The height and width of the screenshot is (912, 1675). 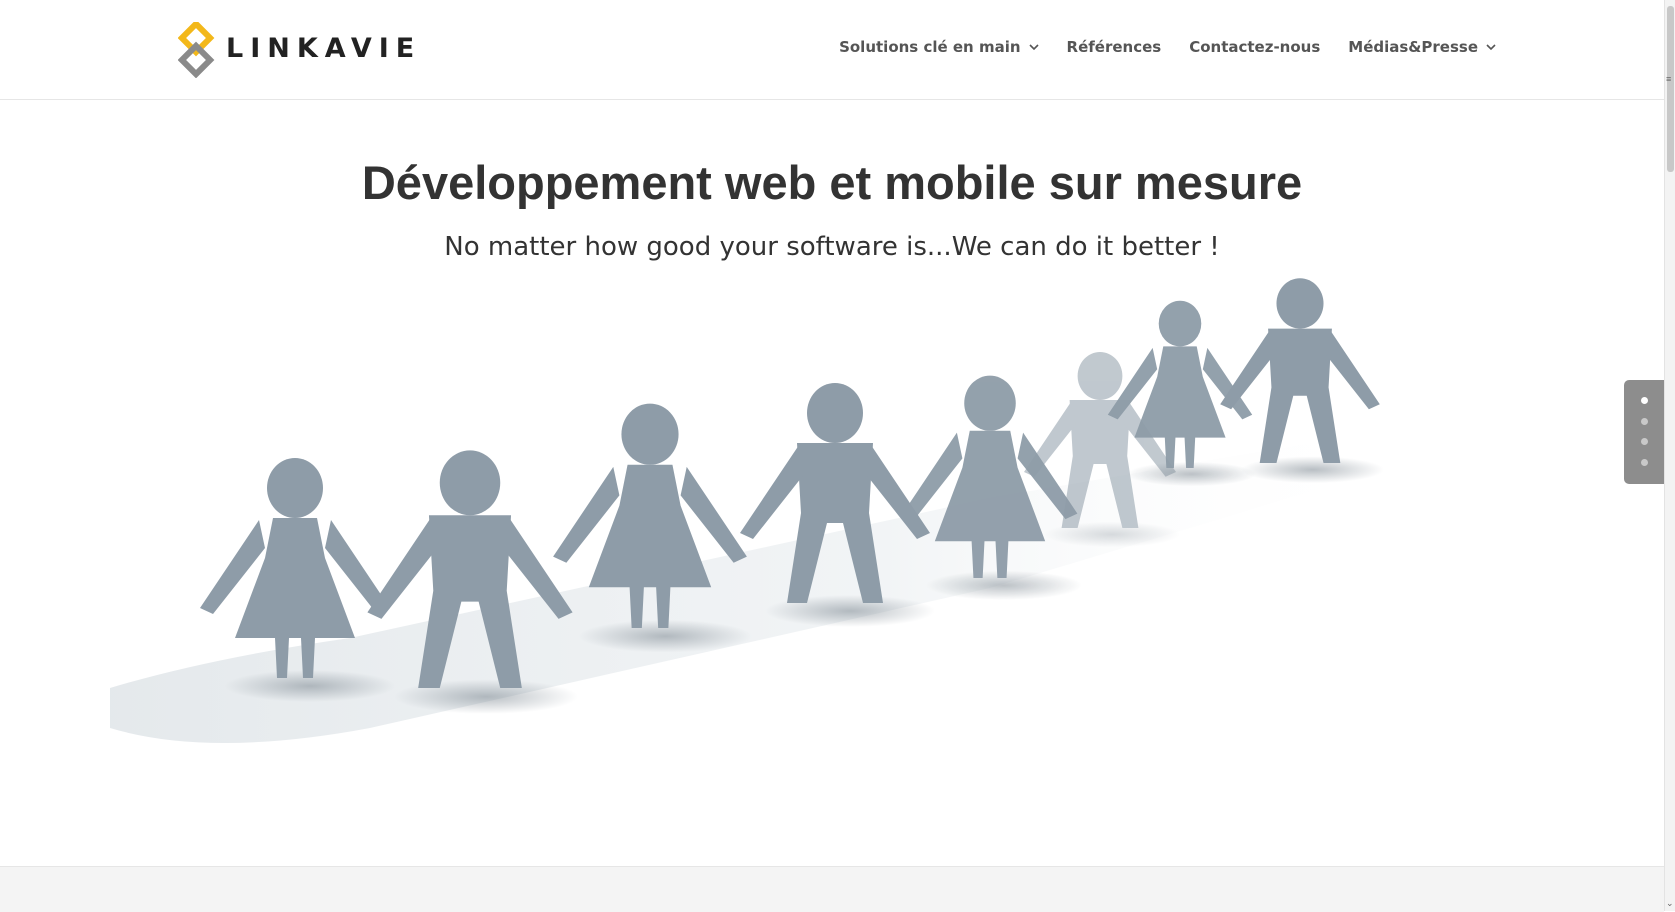 I want to click on scrollbar-thumb, so click(x=1670, y=89).